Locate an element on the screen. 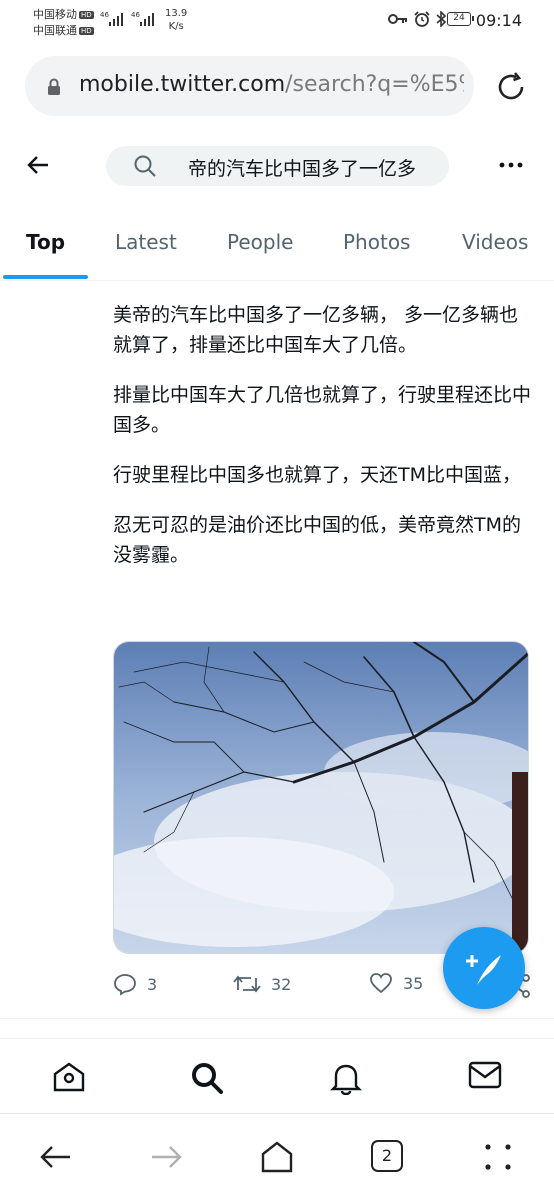 The width and height of the screenshot is (554, 1200). active-tab-indicator is located at coordinates (45, 277).